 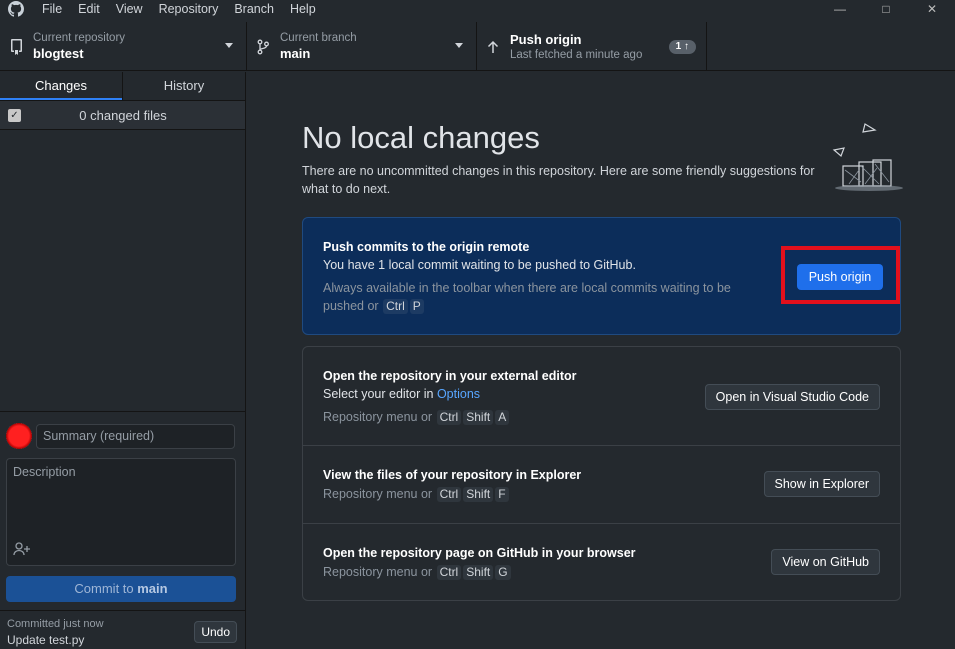 What do you see at coordinates (215, 632) in the screenshot?
I see `undo-button: Undo` at bounding box center [215, 632].